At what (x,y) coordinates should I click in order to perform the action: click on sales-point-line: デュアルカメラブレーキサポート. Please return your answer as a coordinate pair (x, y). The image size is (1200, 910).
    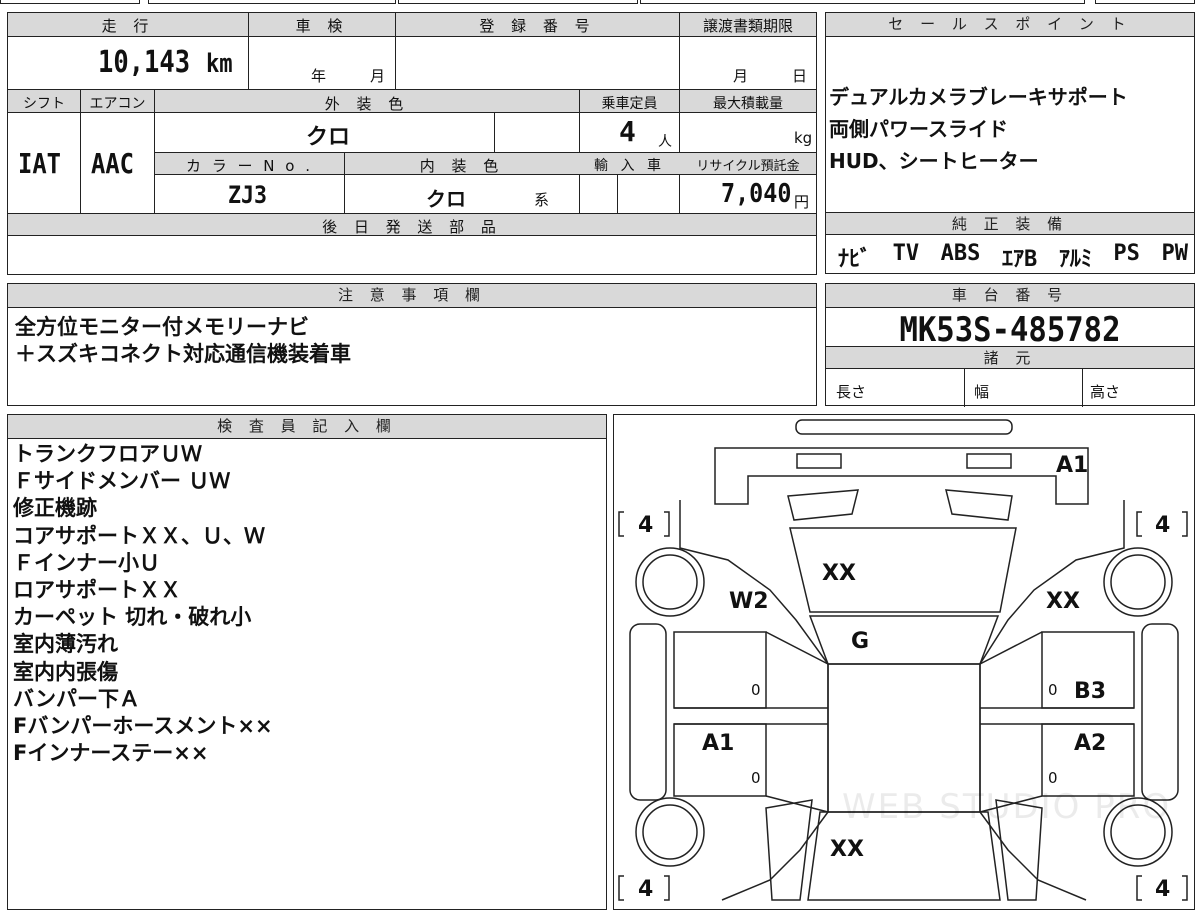
    Looking at the image, I should click on (978, 97).